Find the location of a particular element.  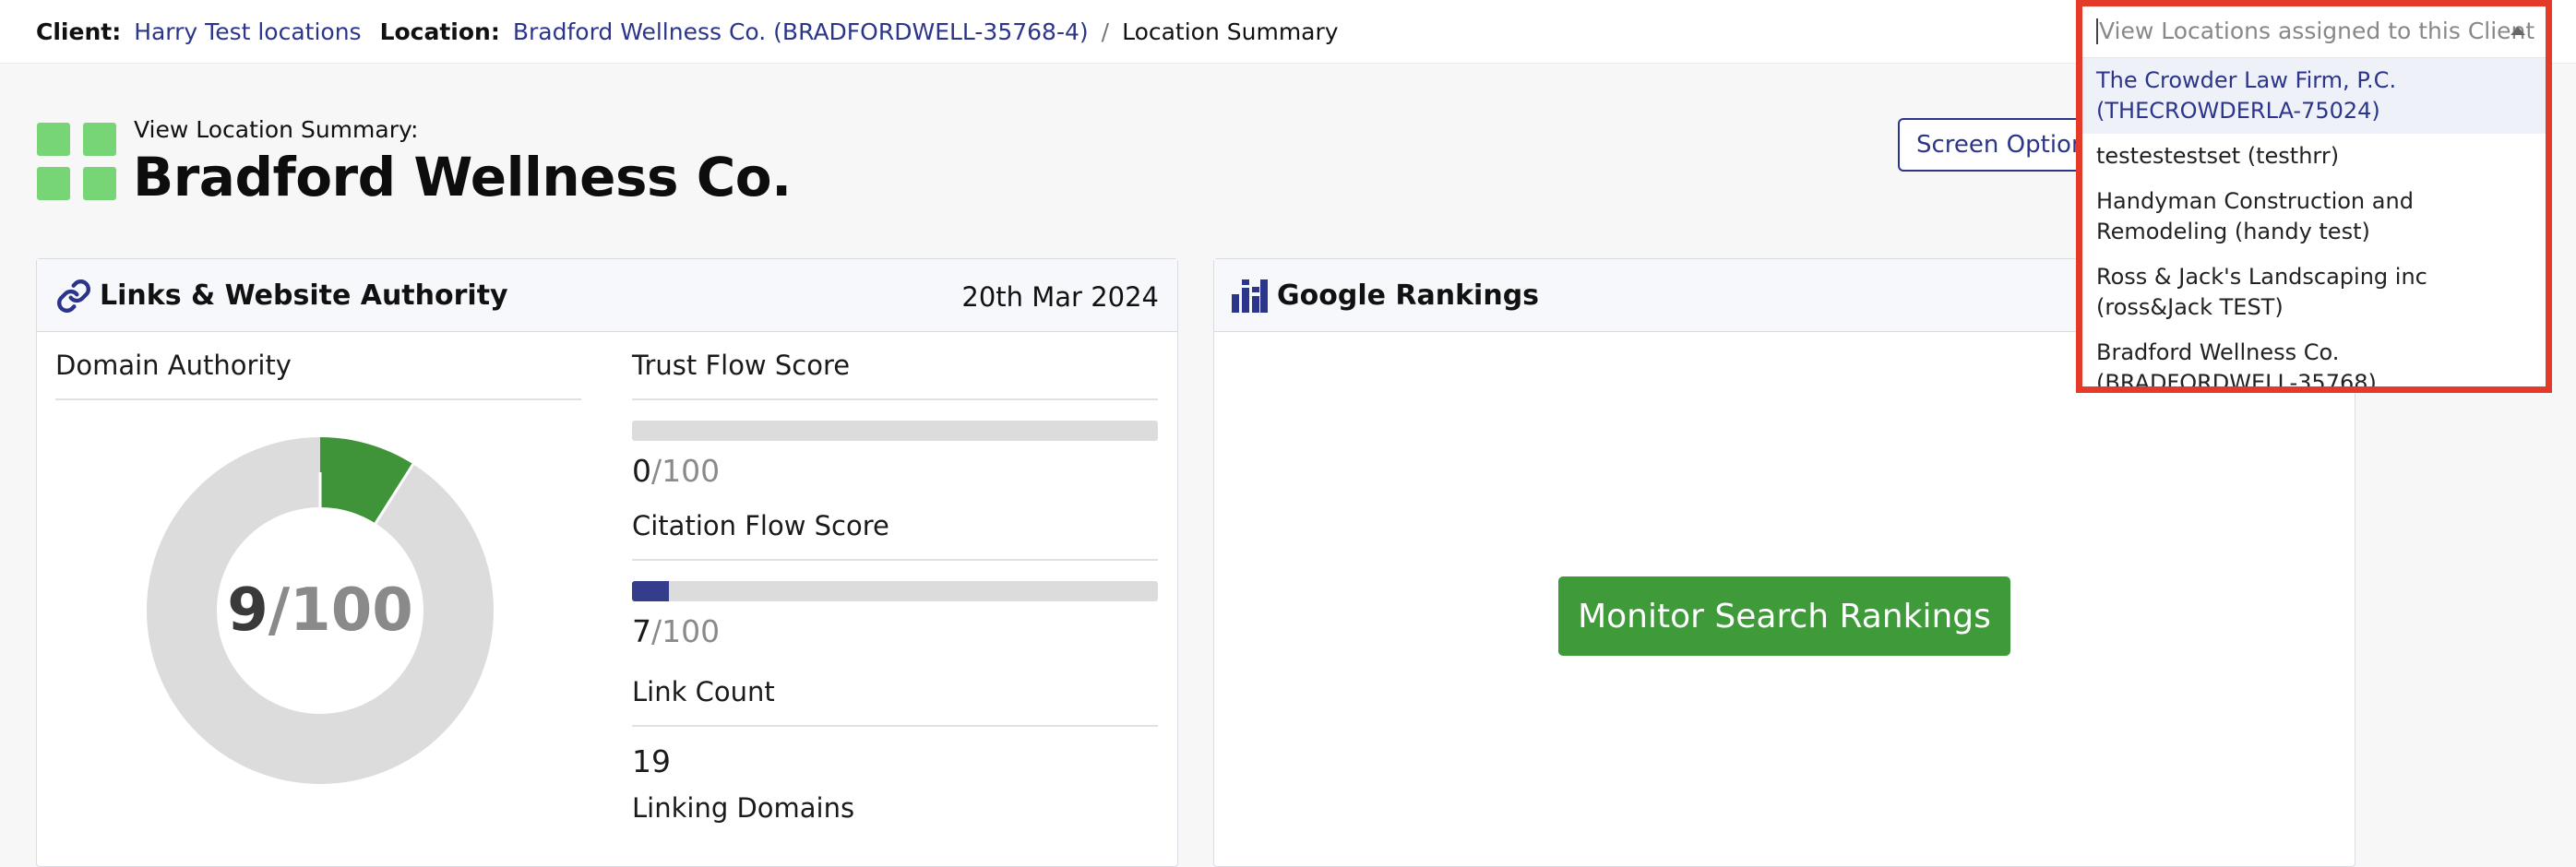

citation-flow-score: 7/100 is located at coordinates (676, 631).